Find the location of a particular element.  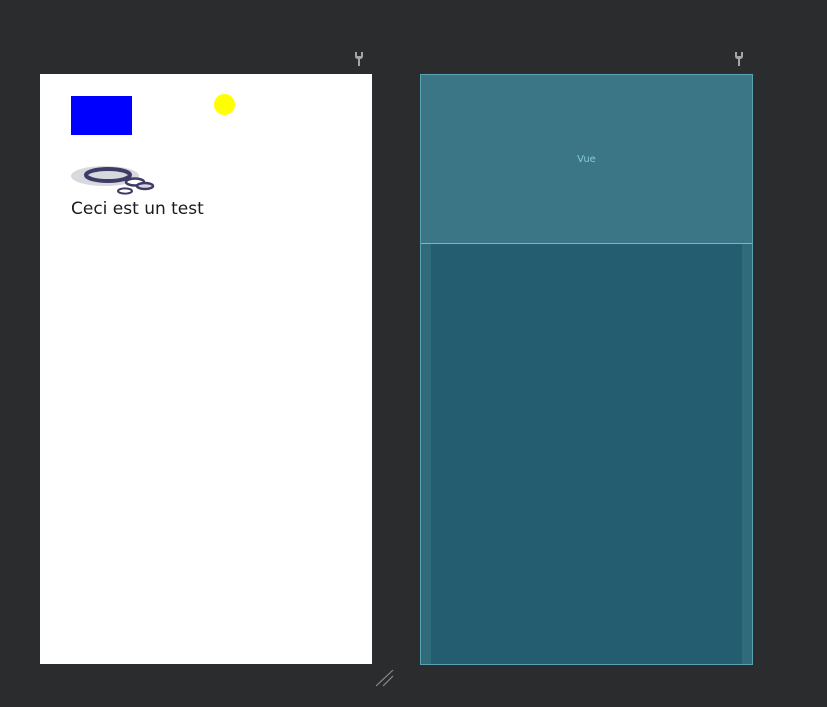

yellow-circle-view is located at coordinates (224, 104).